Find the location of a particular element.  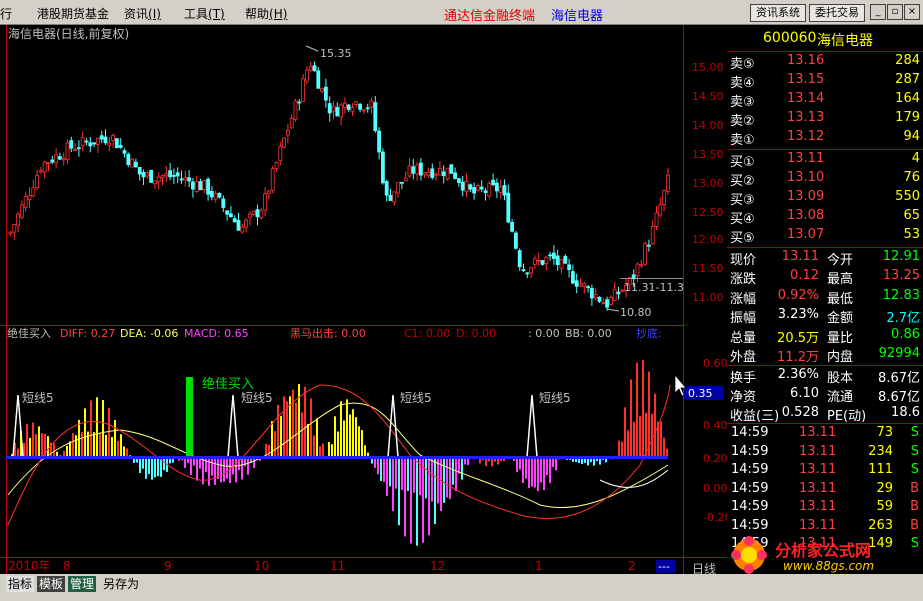

macd-value: MACD: 0.65 is located at coordinates (216, 333).